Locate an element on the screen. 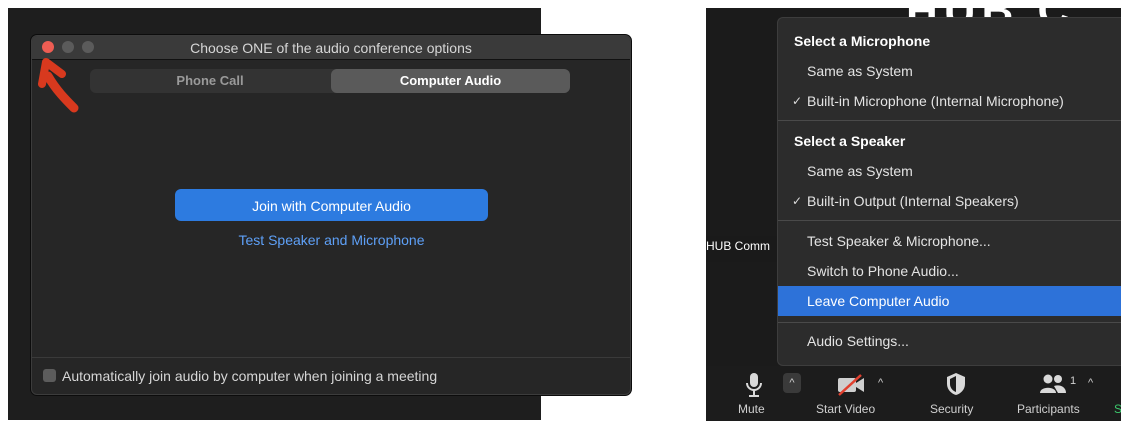 The width and height of the screenshot is (1121, 421). security-label: Security is located at coordinates (951, 409).